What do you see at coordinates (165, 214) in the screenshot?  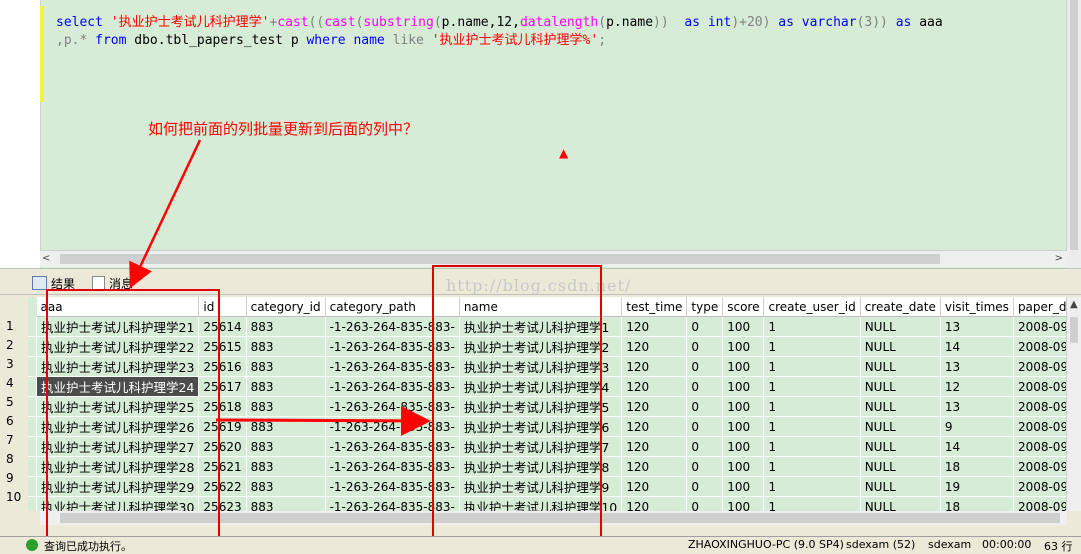 I see `arrow-to-source` at bounding box center [165, 214].